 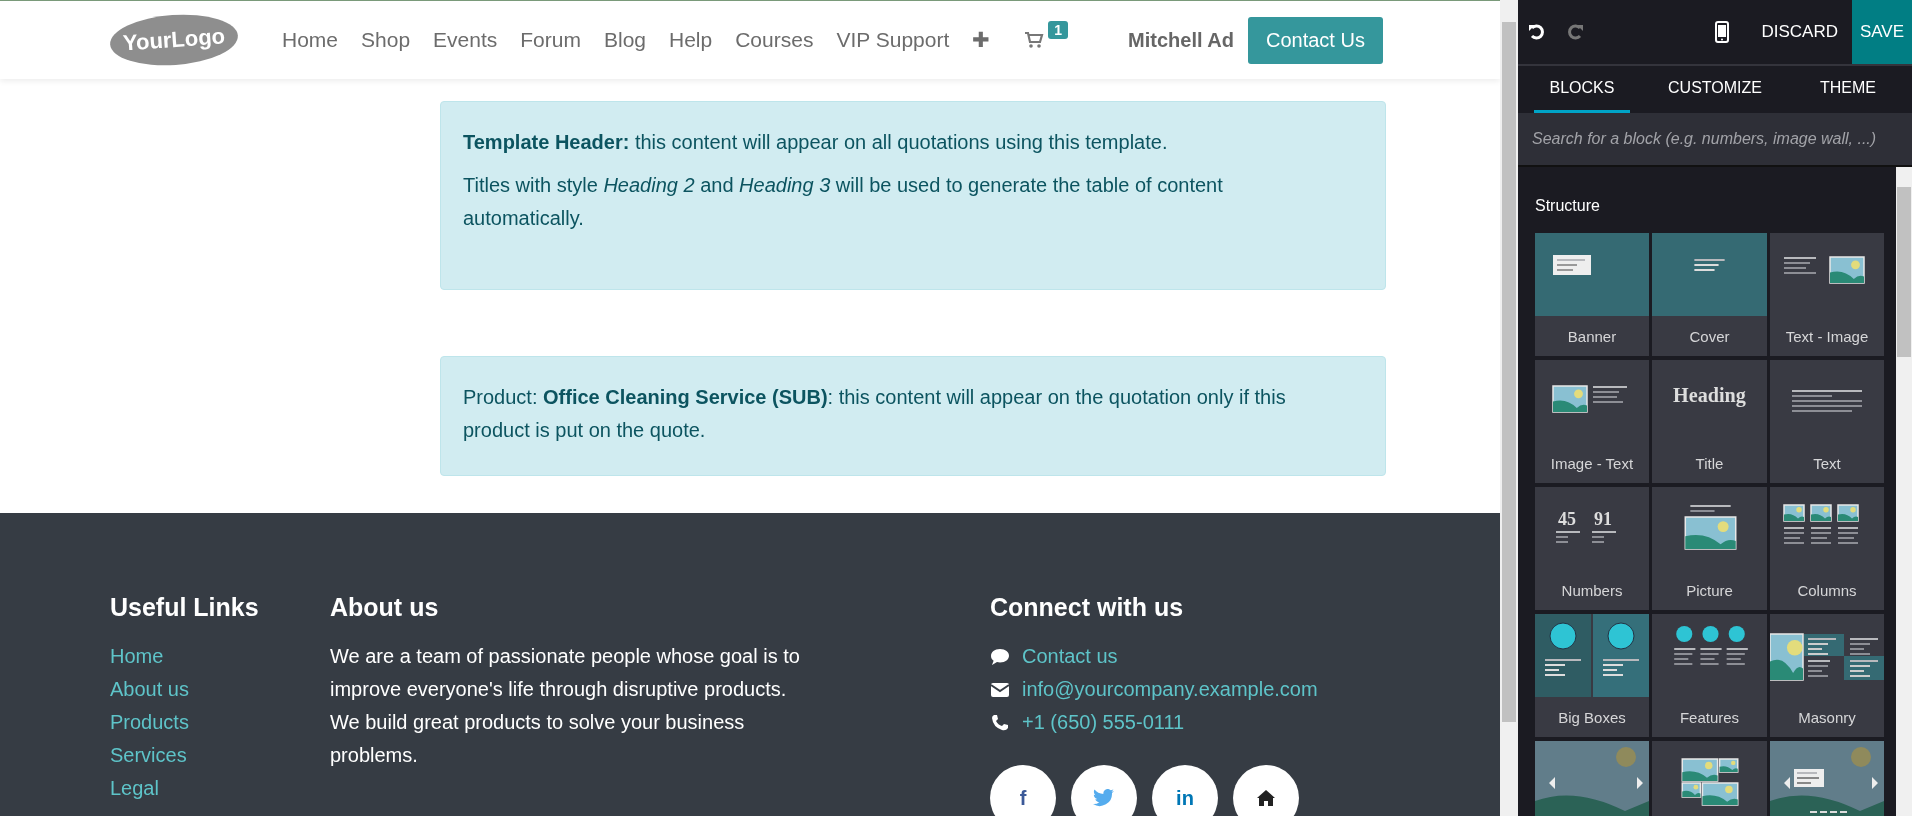 What do you see at coordinates (1266, 798) in the screenshot?
I see `house-icon` at bounding box center [1266, 798].